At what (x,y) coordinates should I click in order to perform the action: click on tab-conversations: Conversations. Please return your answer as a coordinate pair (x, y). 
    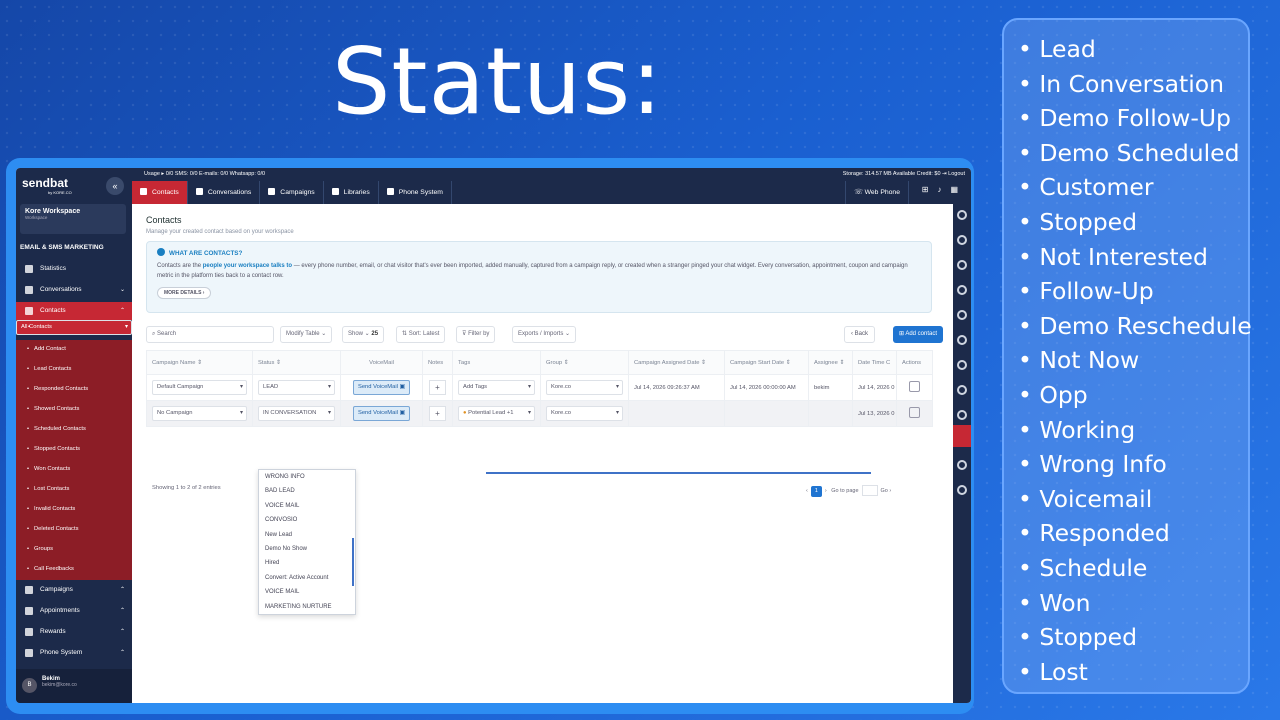
    Looking at the image, I should click on (224, 192).